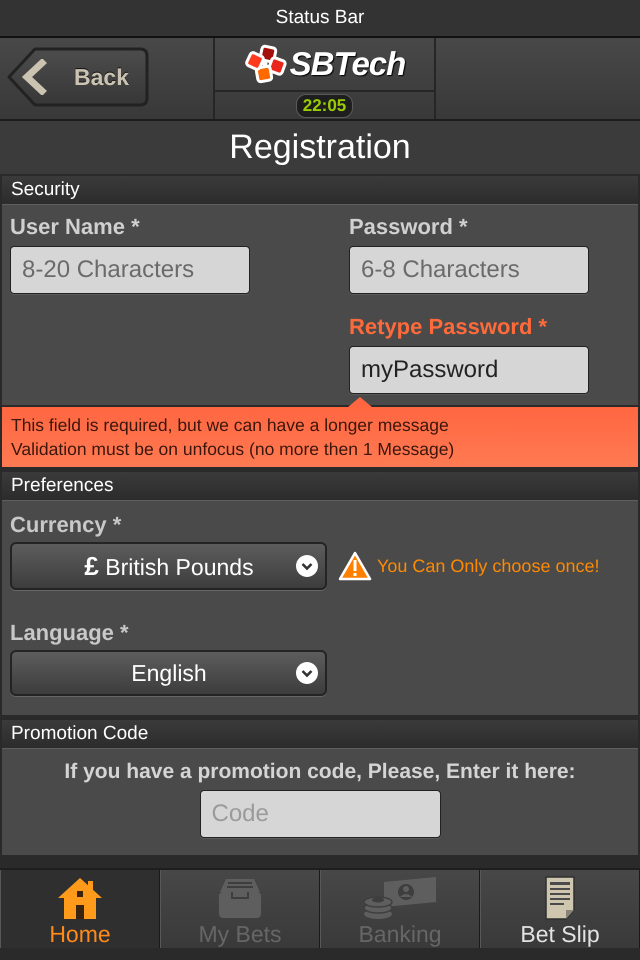 This screenshot has width=640, height=960. I want to click on promo-prompt: If you have a promotion code, Please, Enter it here:, so click(320, 772).